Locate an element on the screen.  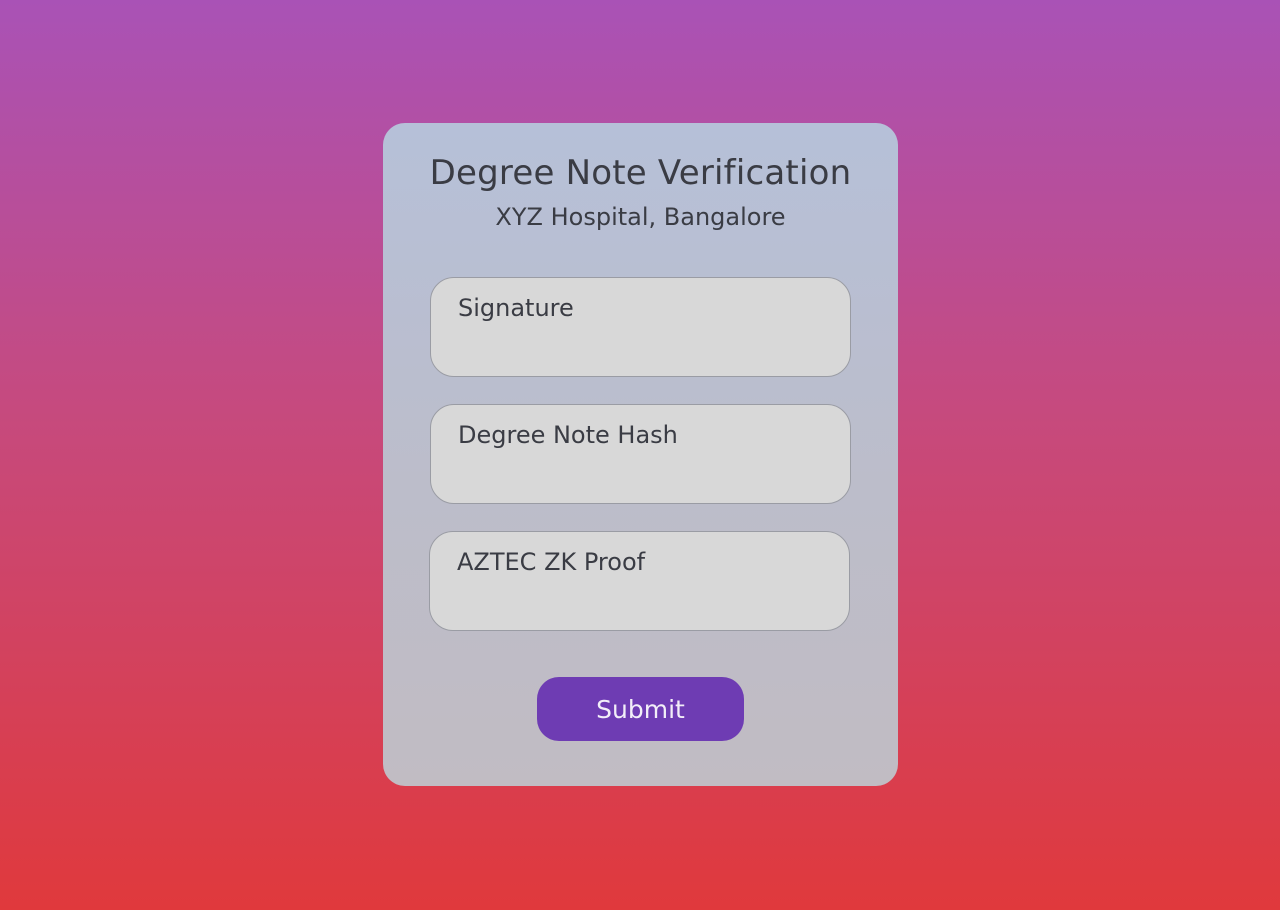
degree-note-hash-placeholder: Degree Note Hash is located at coordinates (568, 435).